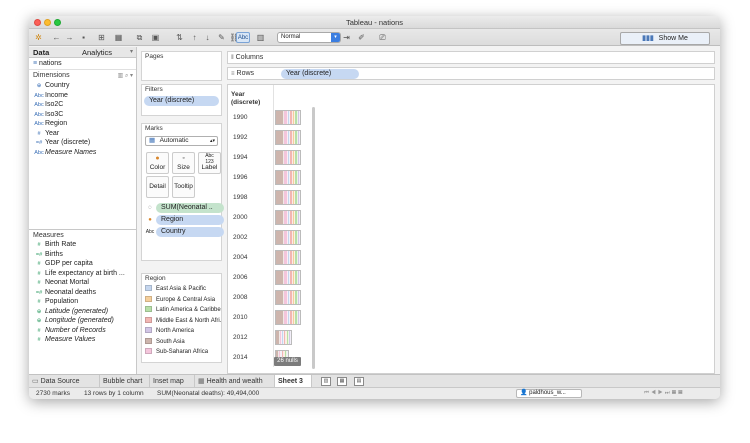 The image size is (750, 443). What do you see at coordinates (82, 115) in the screenshot?
I see `dimension-field-iso3c: AbcIso3C` at bounding box center [82, 115].